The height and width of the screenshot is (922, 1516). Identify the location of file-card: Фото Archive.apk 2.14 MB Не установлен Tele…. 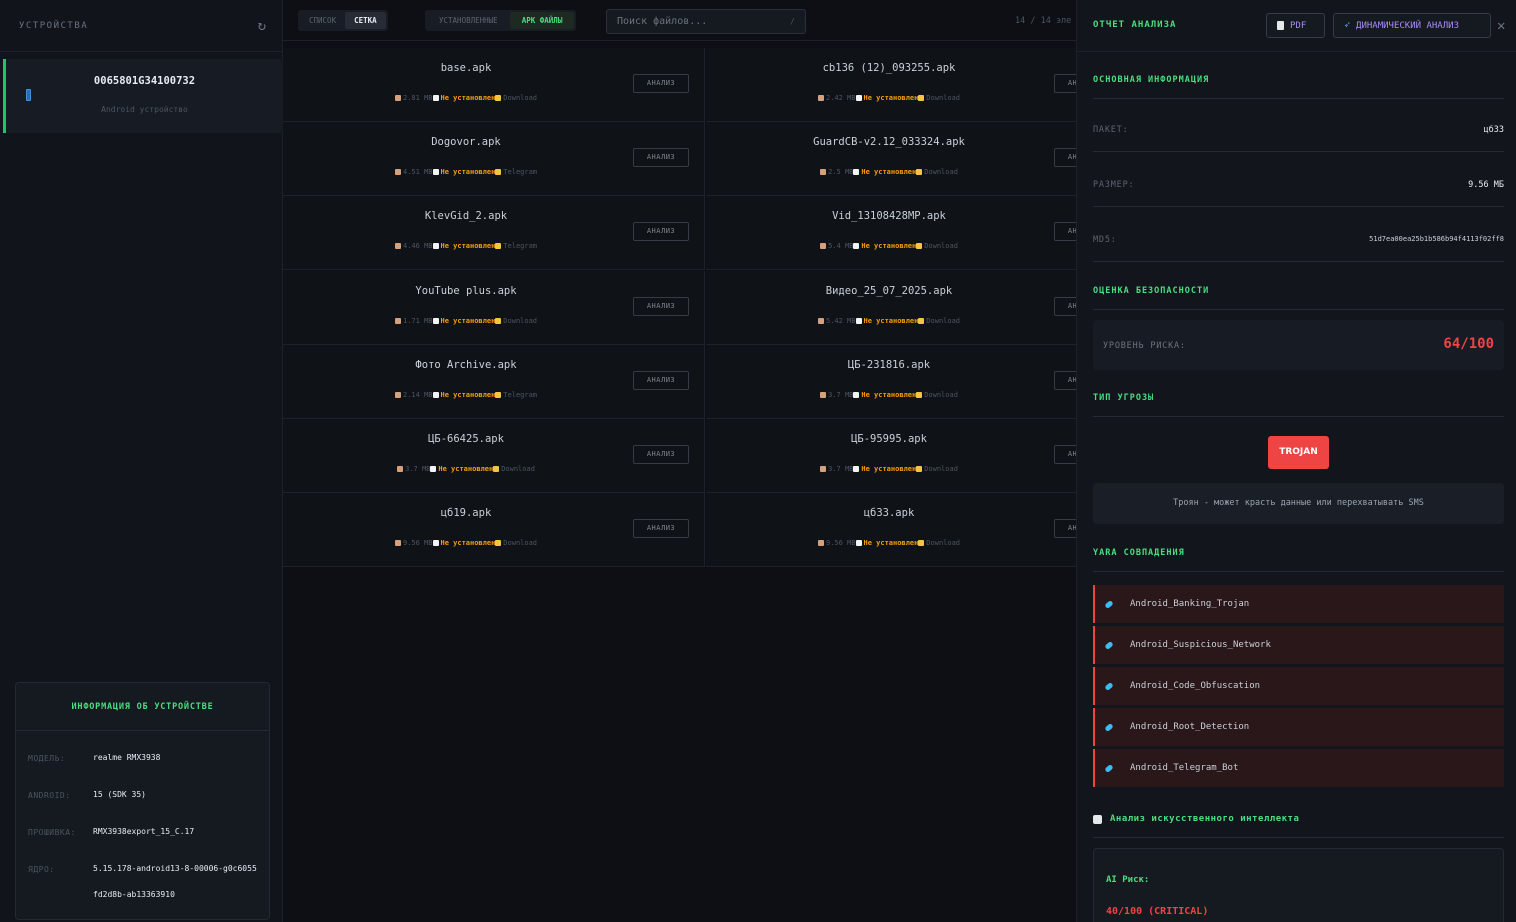
(494, 381).